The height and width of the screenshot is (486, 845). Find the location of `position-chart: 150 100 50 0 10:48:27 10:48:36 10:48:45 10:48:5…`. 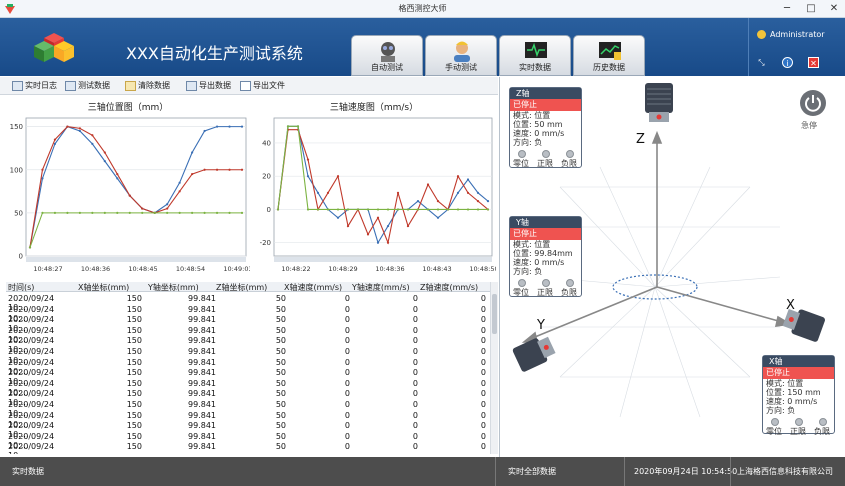

position-chart: 150 100 50 0 10:48:27 10:48:36 10:48:45 10:48:5… is located at coordinates (127, 193).